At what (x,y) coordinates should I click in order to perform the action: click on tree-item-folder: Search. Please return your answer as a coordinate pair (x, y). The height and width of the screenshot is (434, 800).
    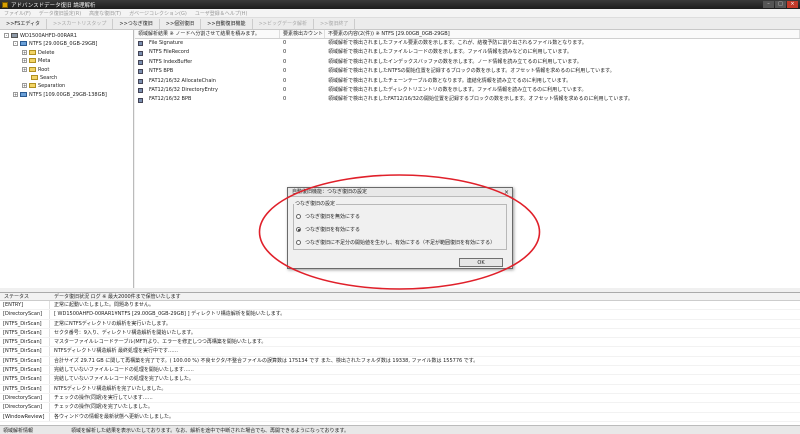
    Looking at the image, I should click on (66, 78).